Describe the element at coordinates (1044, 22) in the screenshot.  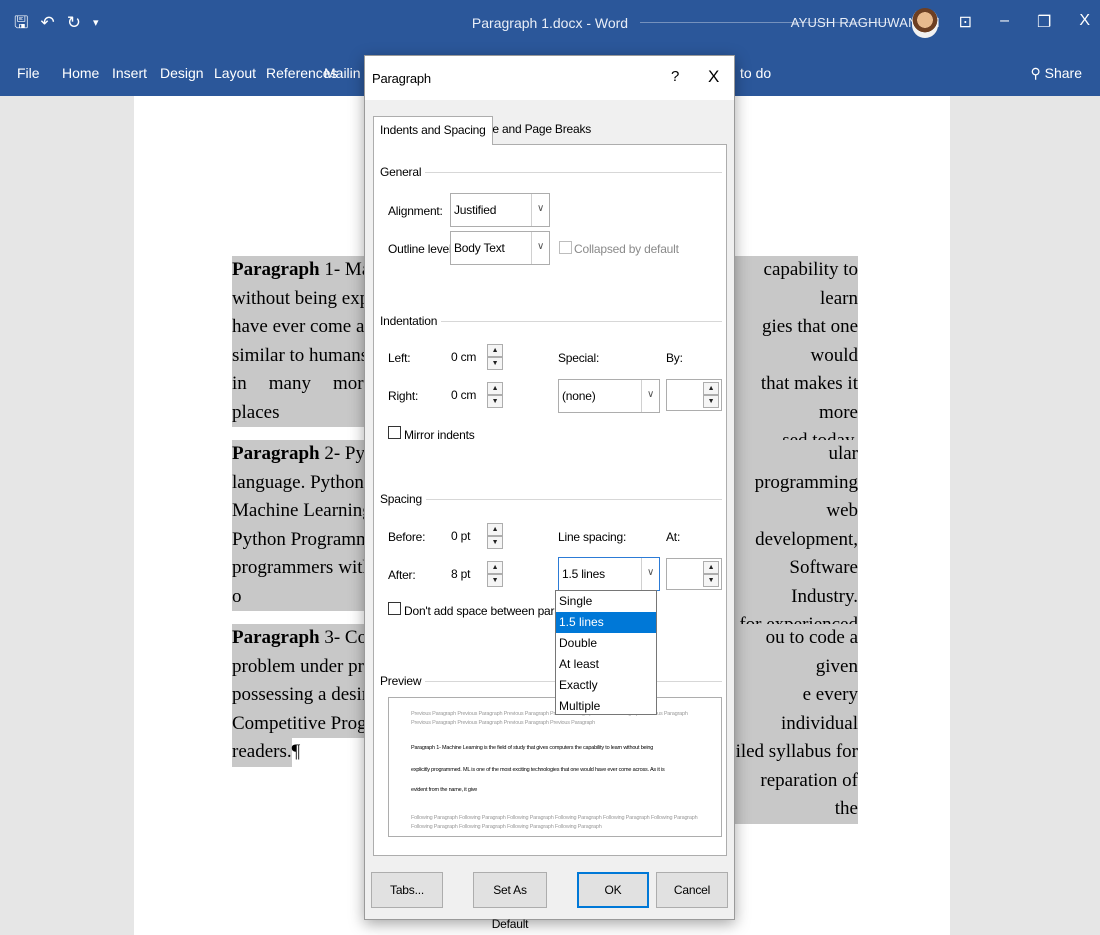
I see `restore-icon: ❐` at that location.